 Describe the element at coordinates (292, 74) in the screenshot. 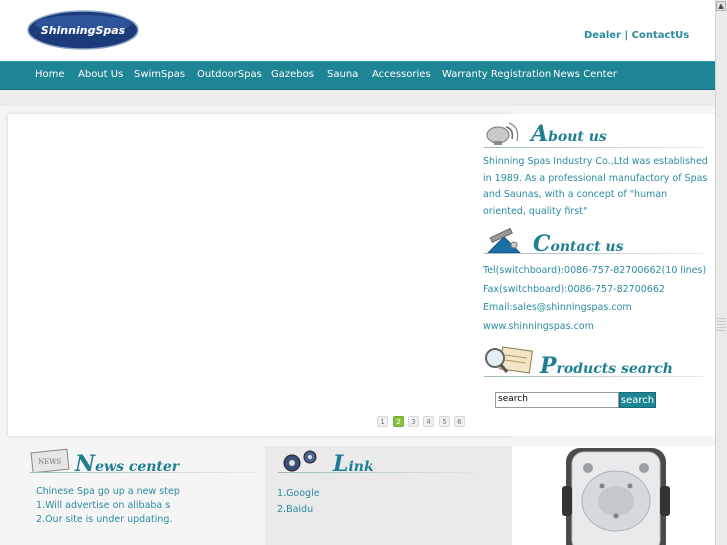

I see `nav-gazebos: Gazebos` at that location.